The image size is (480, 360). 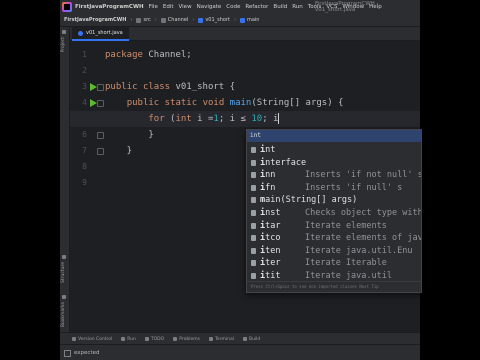 I want to click on menu-item-navigate: Navigate, so click(x=209, y=7).